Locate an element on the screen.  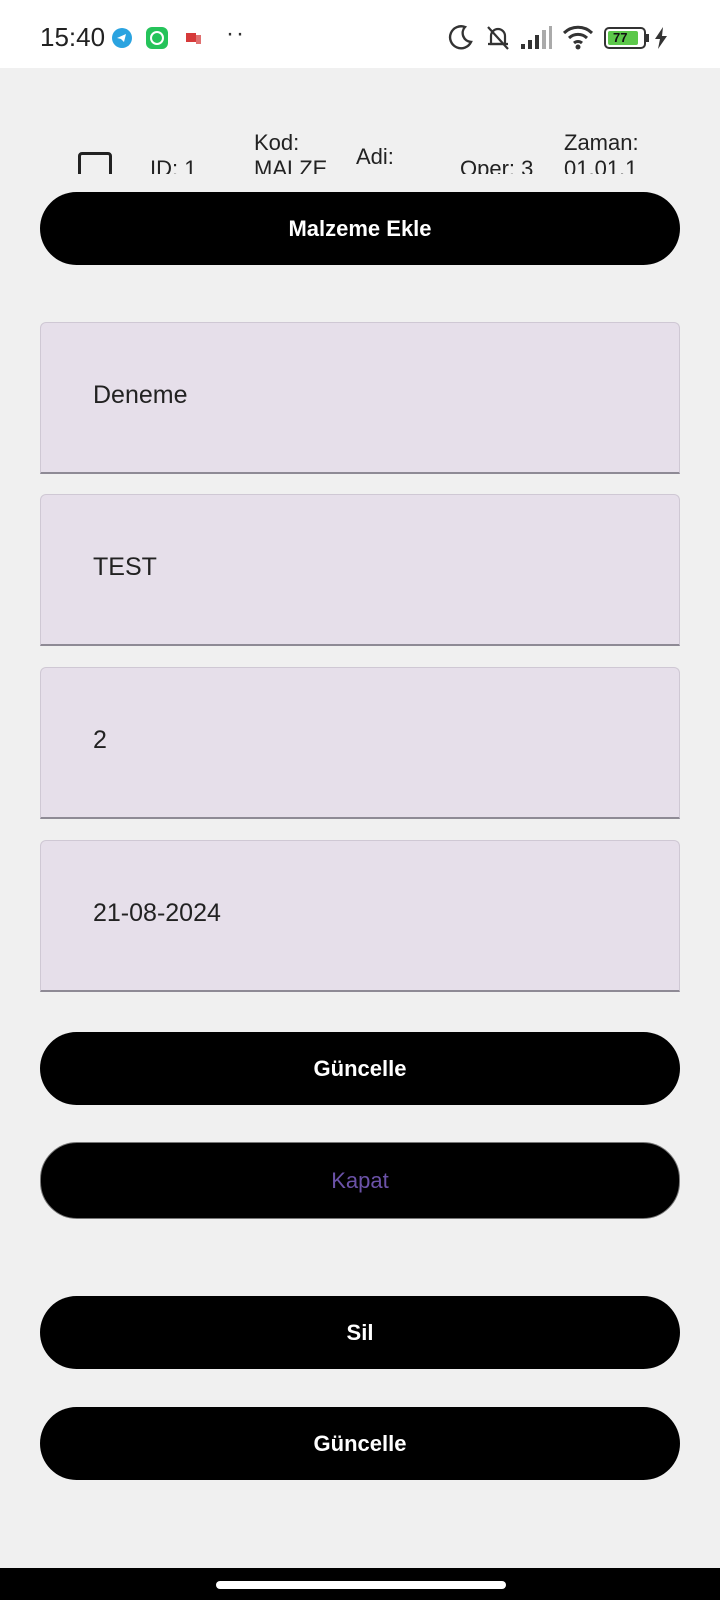
status-time: 15:40 is located at coordinates (73, 37).